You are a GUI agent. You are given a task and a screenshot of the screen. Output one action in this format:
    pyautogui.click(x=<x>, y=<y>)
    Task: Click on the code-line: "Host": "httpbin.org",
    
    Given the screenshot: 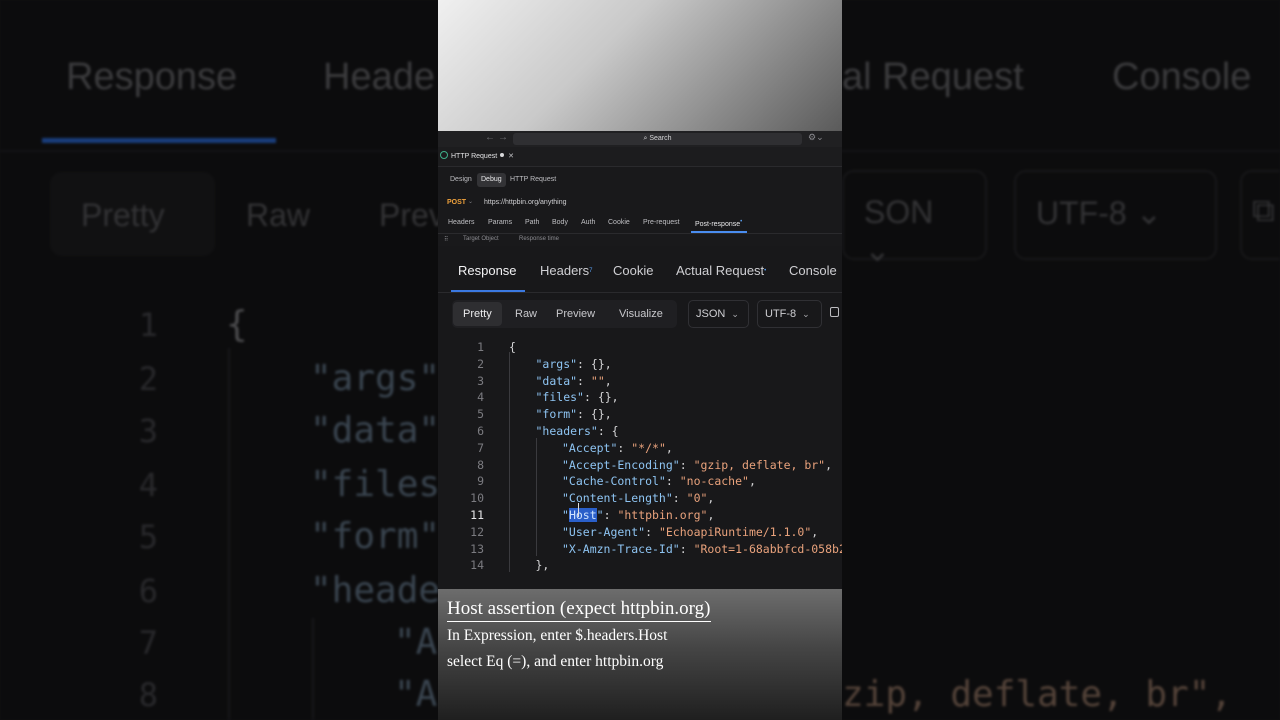 What is the action you would take?
    pyautogui.click(x=638, y=515)
    